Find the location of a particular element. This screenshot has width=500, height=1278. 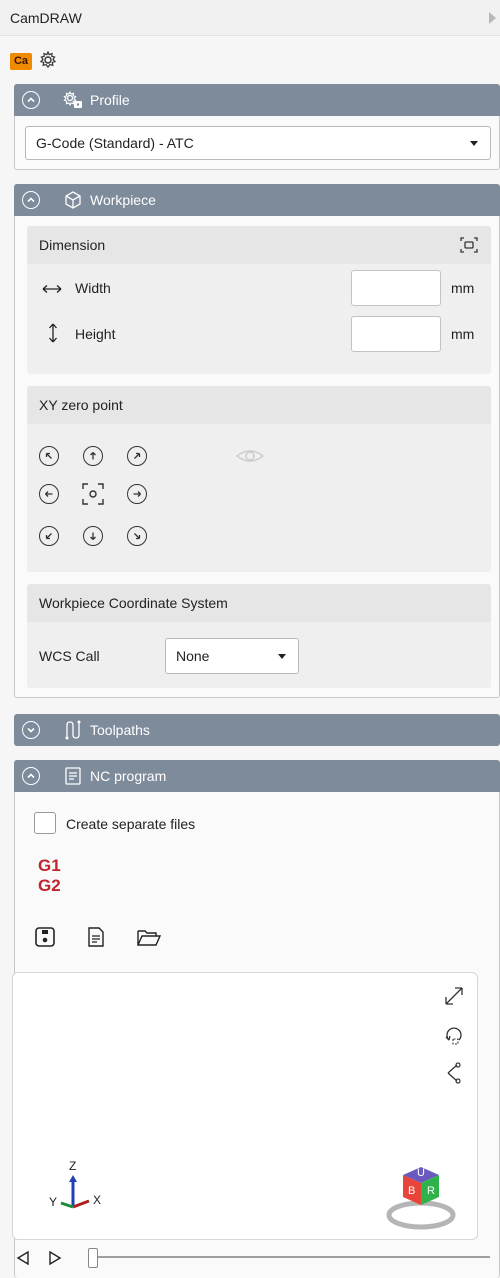

dimension-group-header: Dimension is located at coordinates (259, 245).